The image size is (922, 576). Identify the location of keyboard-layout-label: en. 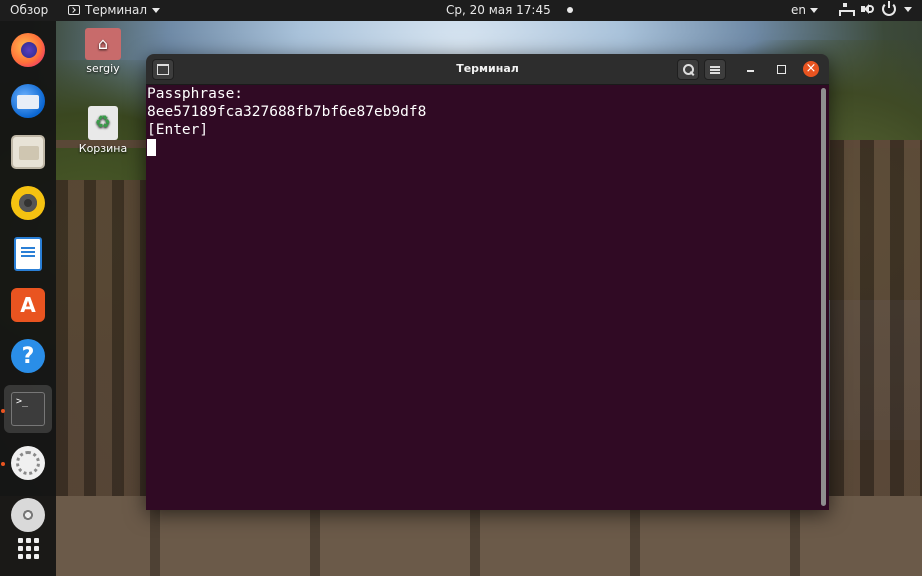
(798, 10).